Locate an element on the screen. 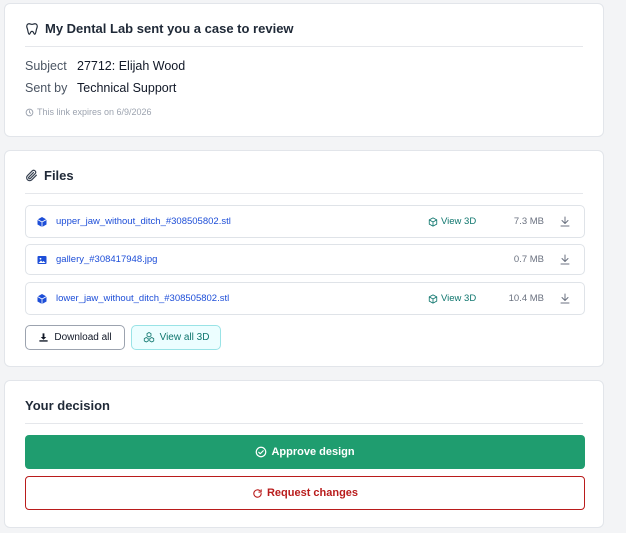 Image resolution: width=626 pixels, height=533 pixels. approve-label: Approve design is located at coordinates (313, 452).